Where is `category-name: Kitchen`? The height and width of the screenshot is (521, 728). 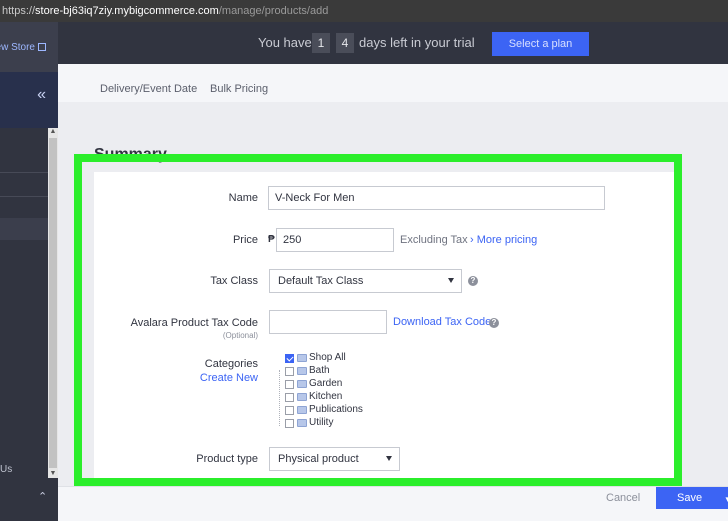
category-name: Kitchen is located at coordinates (326, 396).